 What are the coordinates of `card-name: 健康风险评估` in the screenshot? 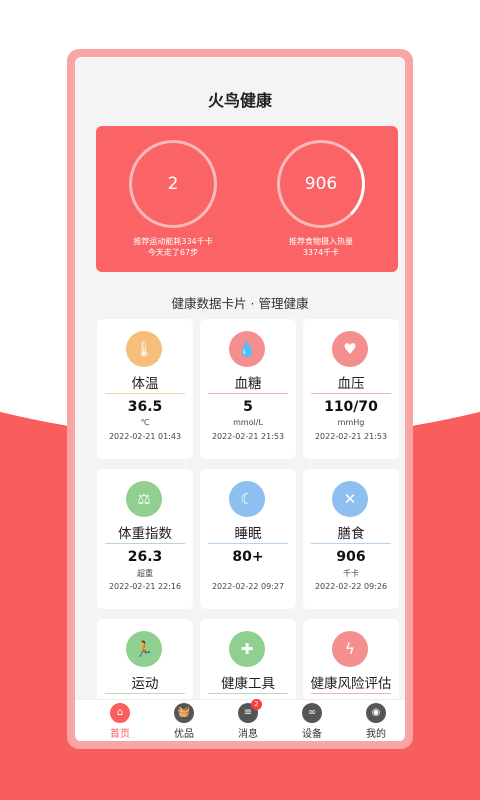 It's located at (351, 684).